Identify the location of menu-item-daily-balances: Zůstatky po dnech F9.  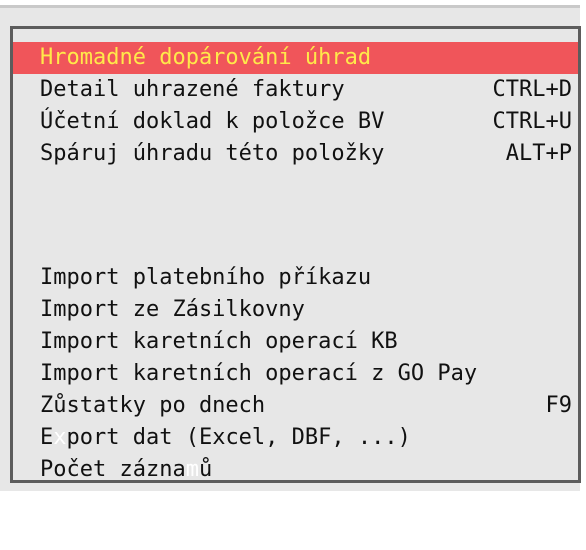
(295, 406).